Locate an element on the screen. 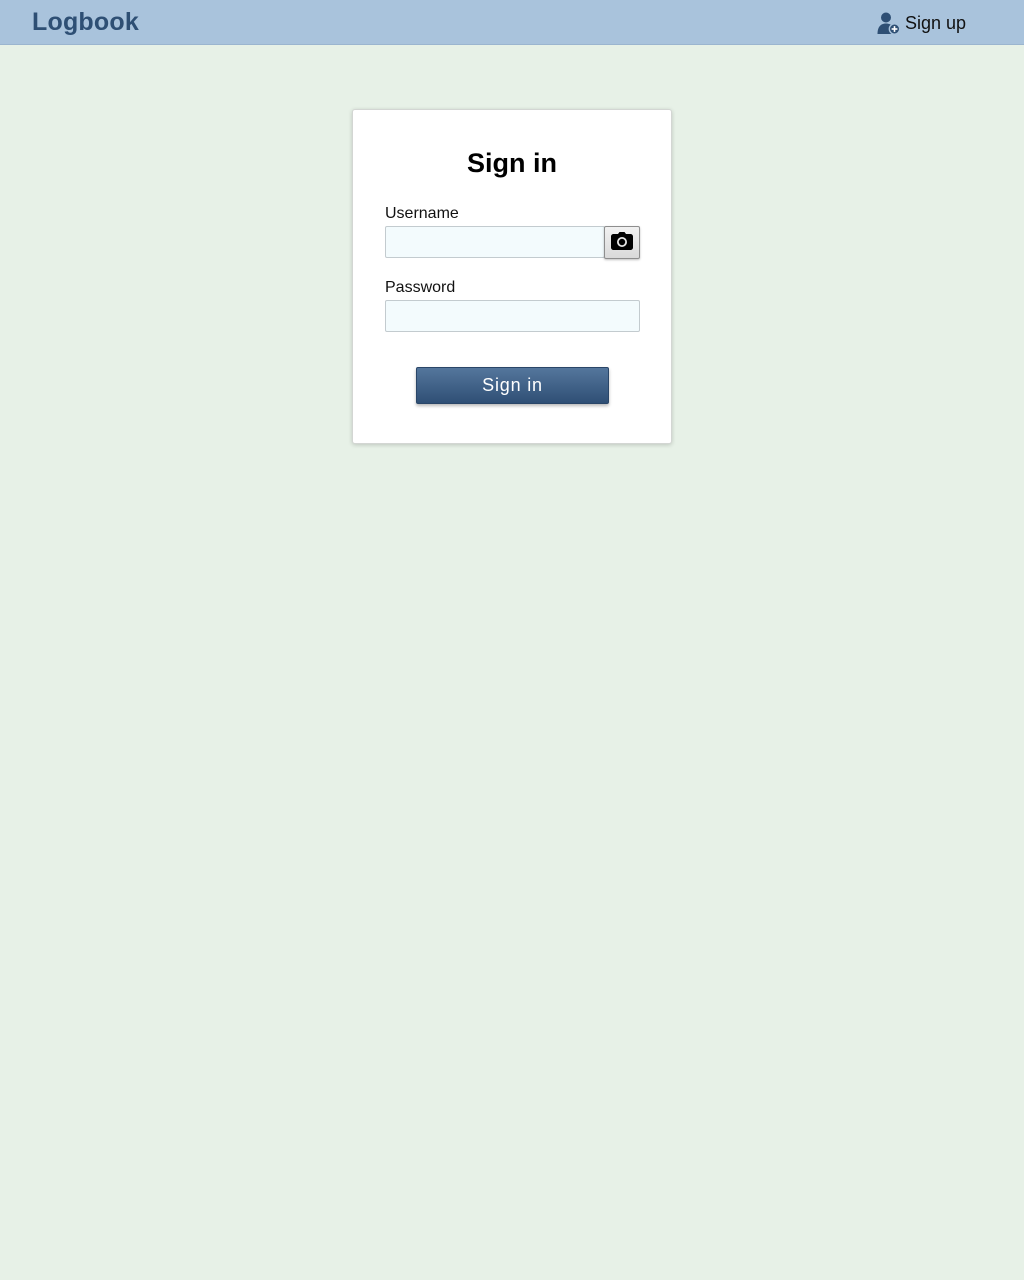  camera-button is located at coordinates (622, 242).